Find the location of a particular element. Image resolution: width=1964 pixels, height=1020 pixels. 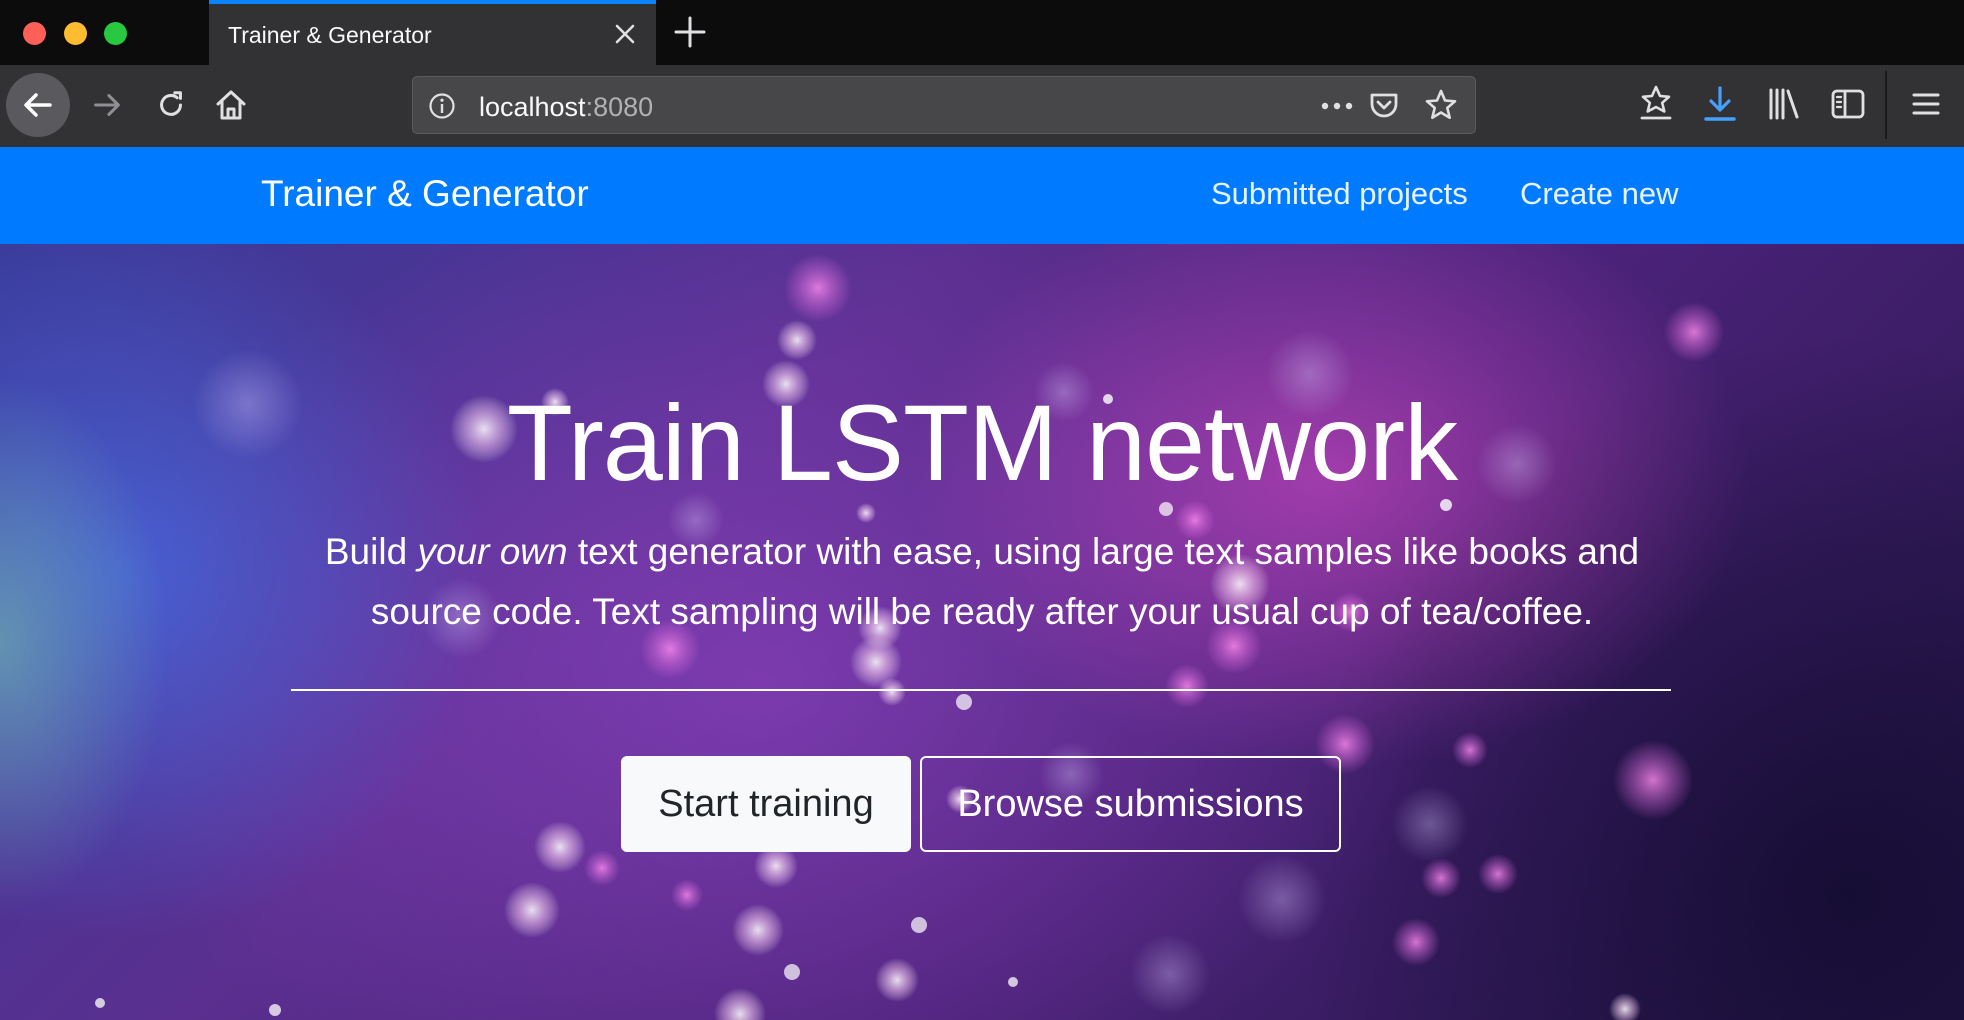

site-brand-link: Trainer & Generator is located at coordinates (425, 194).